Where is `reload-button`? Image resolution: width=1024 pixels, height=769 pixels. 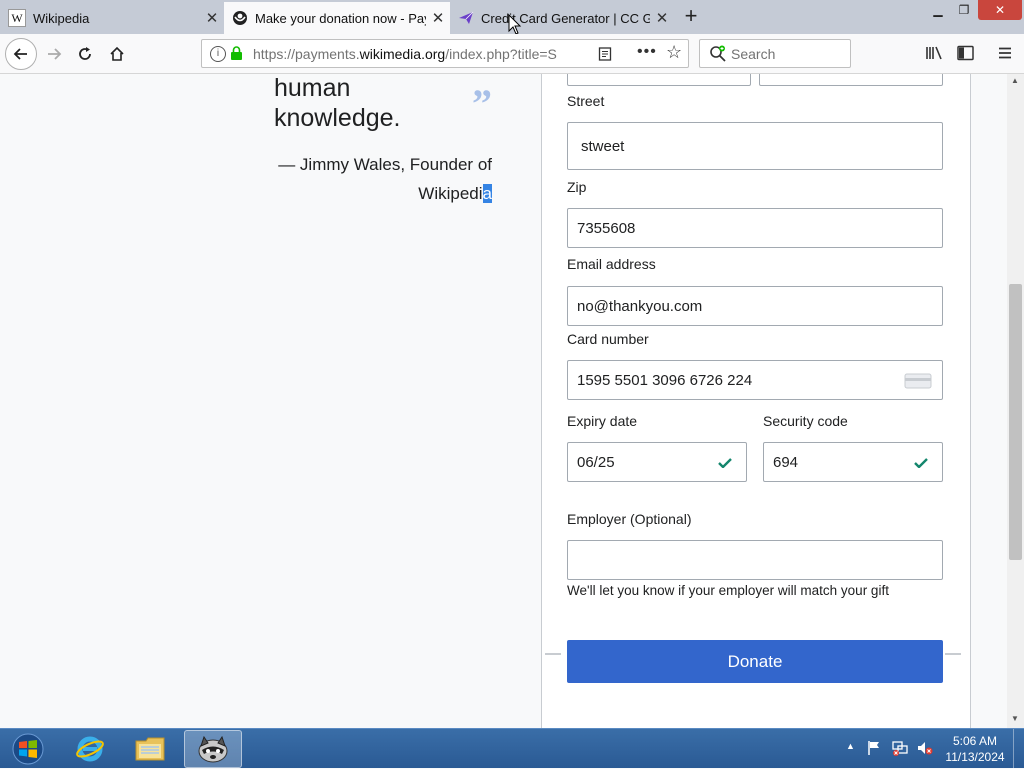
reload-button is located at coordinates (85, 54).